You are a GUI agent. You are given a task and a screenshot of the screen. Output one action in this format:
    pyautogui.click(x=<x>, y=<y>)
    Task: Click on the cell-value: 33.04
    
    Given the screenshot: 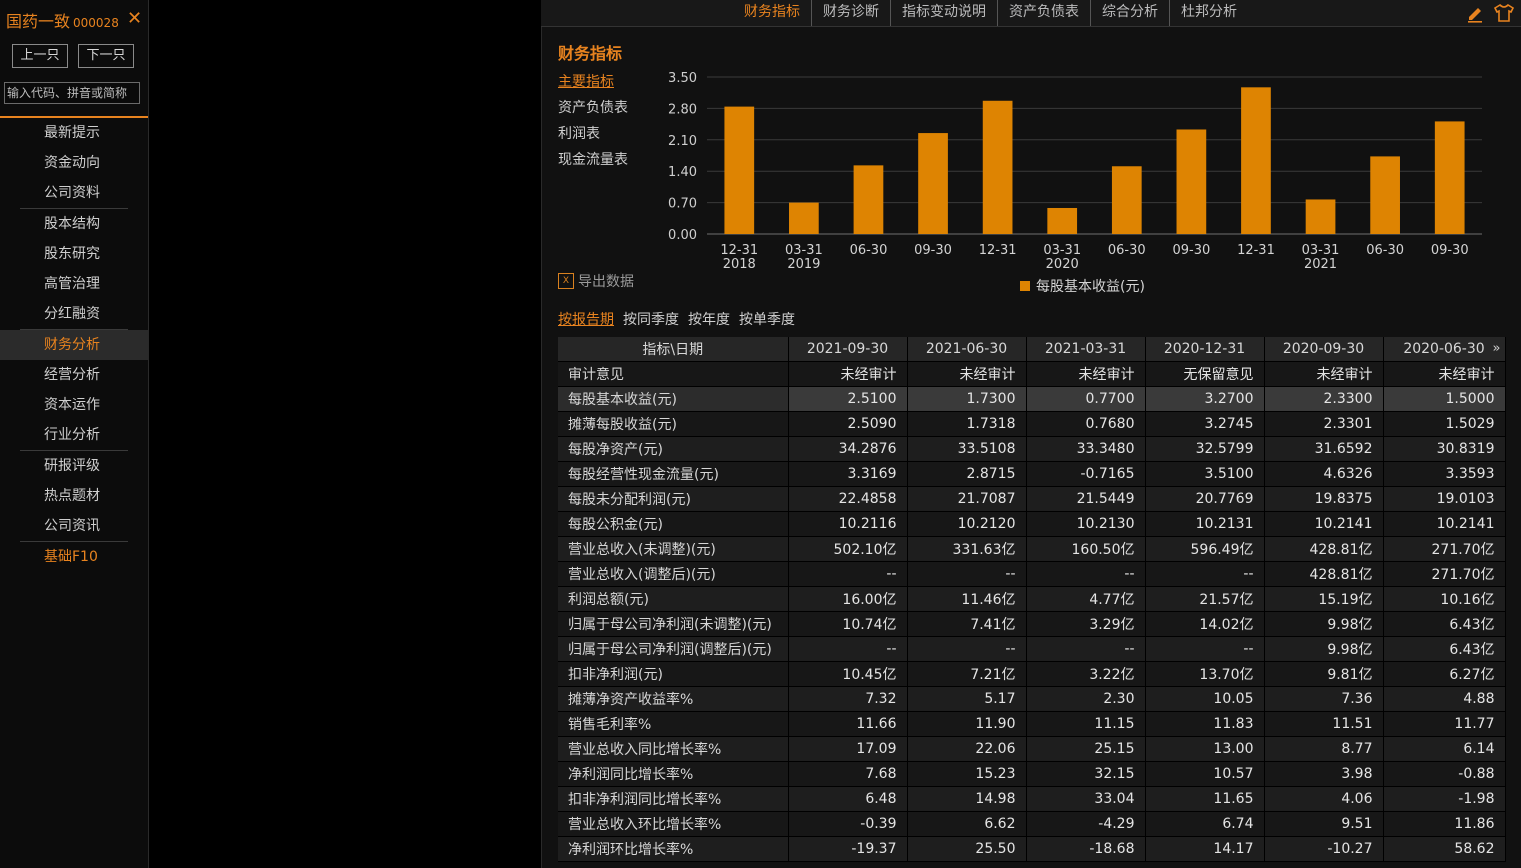 What is the action you would take?
    pyautogui.click(x=1086, y=799)
    